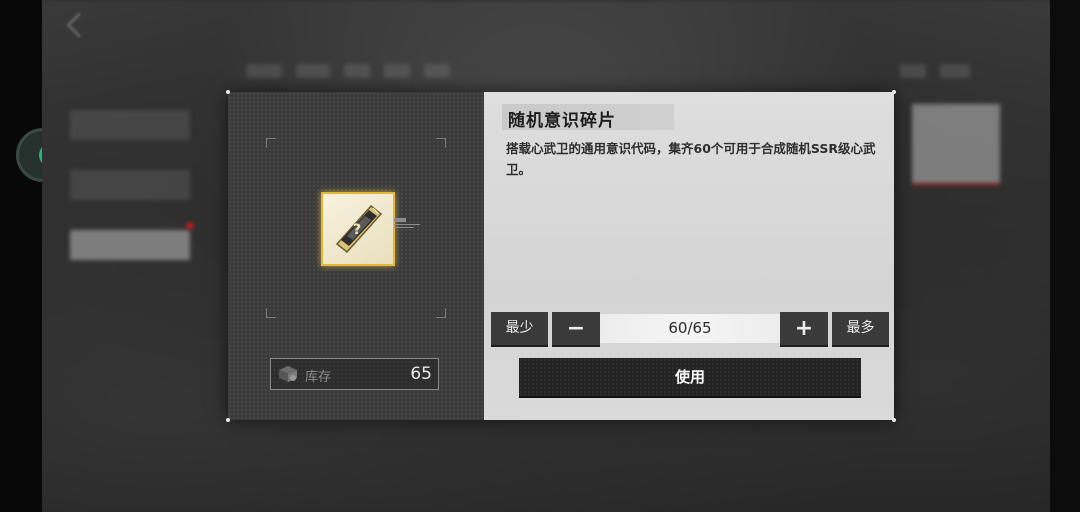  I want to click on background-thumbnail, so click(956, 145).